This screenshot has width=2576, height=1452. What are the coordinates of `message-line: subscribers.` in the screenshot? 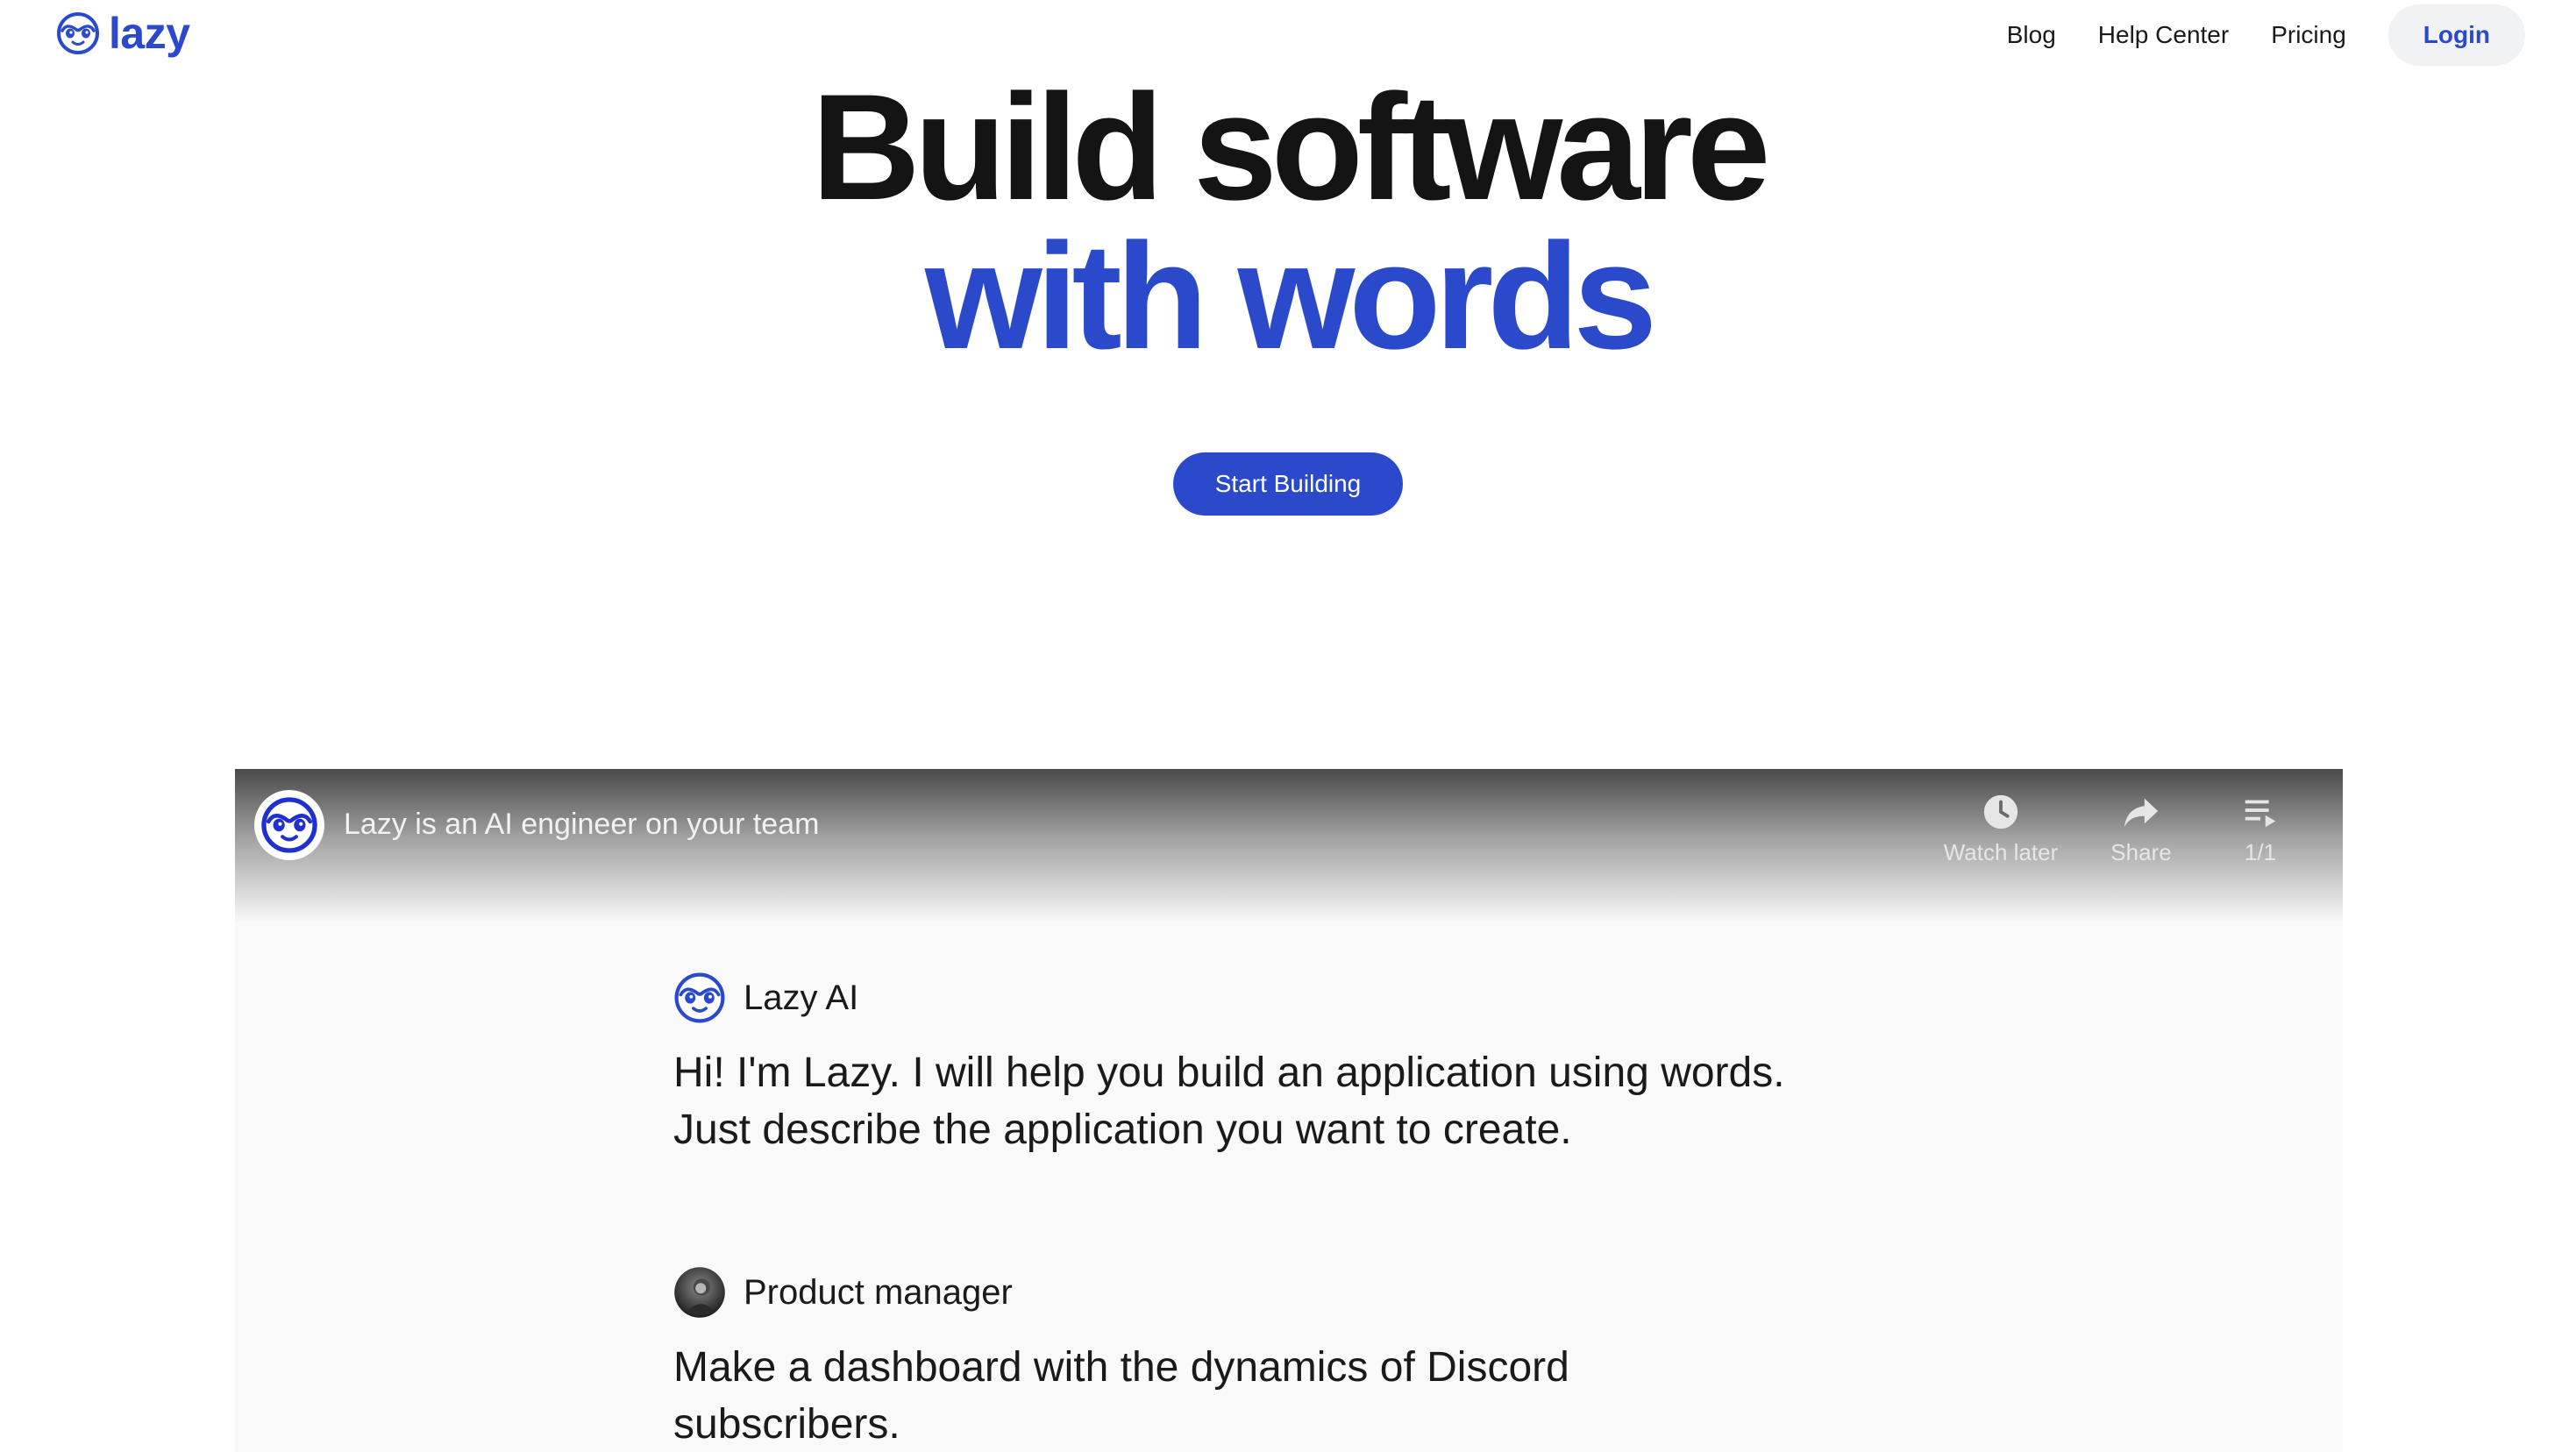 It's located at (786, 1424).